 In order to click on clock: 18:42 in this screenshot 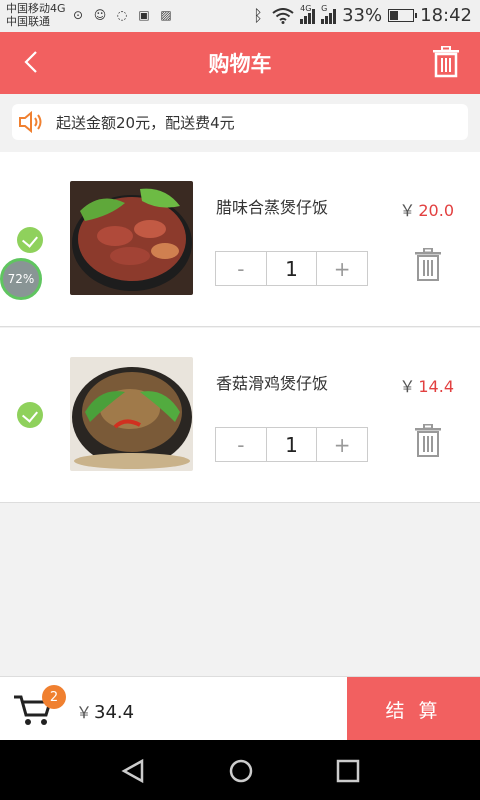, I will do `click(446, 15)`.